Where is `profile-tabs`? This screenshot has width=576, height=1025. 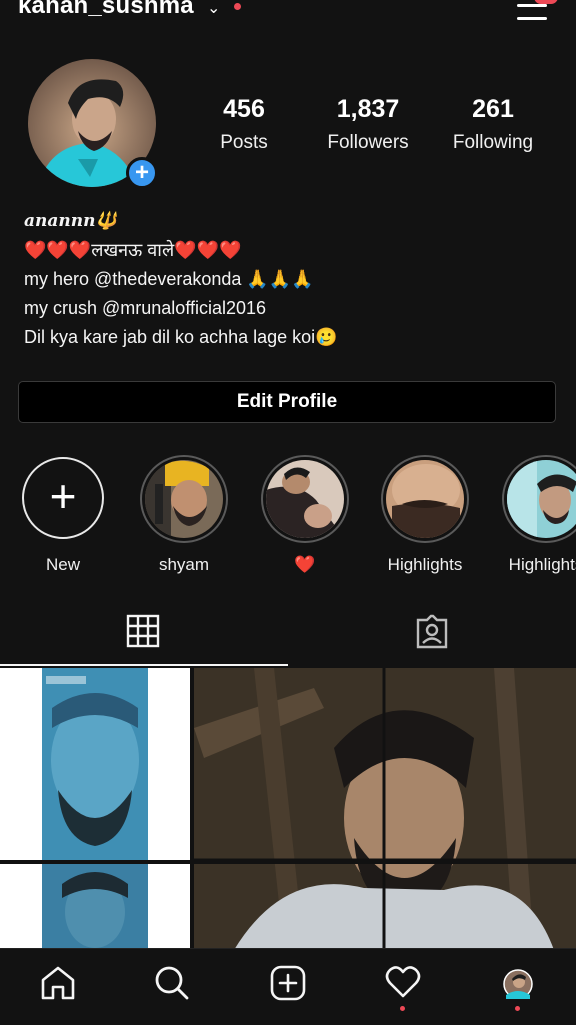 profile-tabs is located at coordinates (288, 634).